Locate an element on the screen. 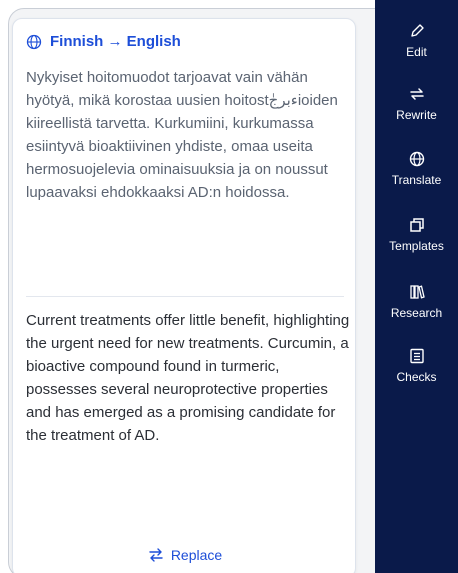  translation-header: Finnish → English is located at coordinates (103, 41).